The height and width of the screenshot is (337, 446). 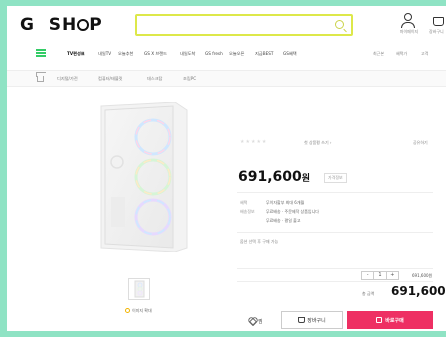 I want to click on gnb-item-tomorrow-delivery: 내일도착, so click(x=187, y=54).